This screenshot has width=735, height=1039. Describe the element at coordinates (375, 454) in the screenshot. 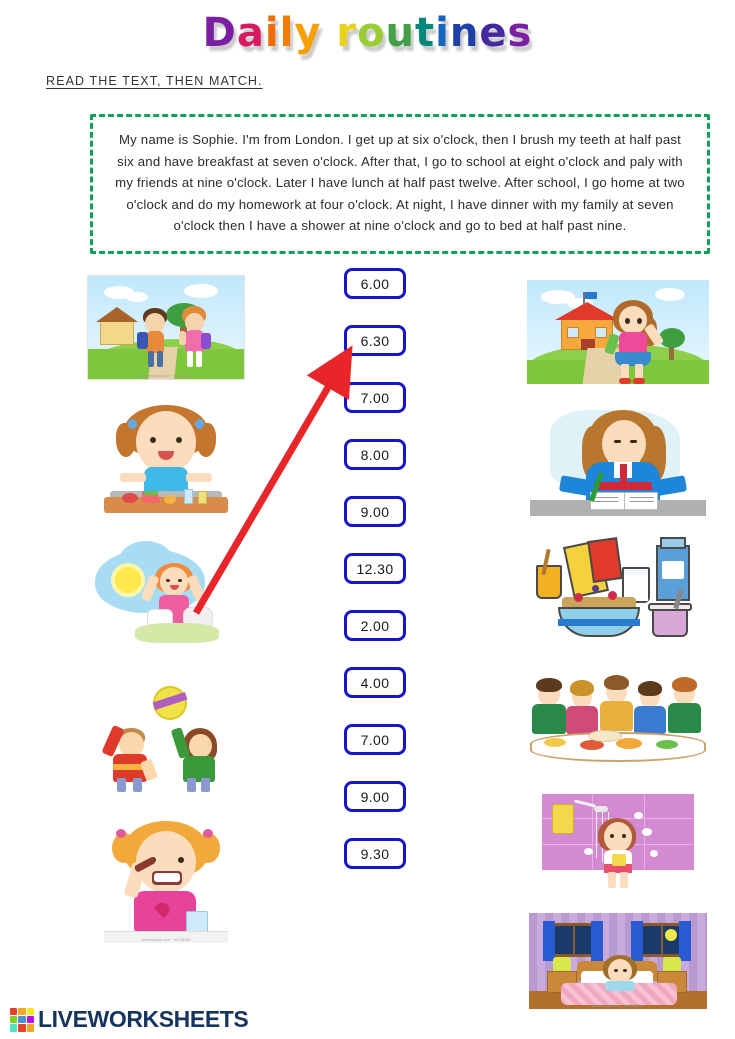

I see `time-box-8-00: 8.00` at that location.